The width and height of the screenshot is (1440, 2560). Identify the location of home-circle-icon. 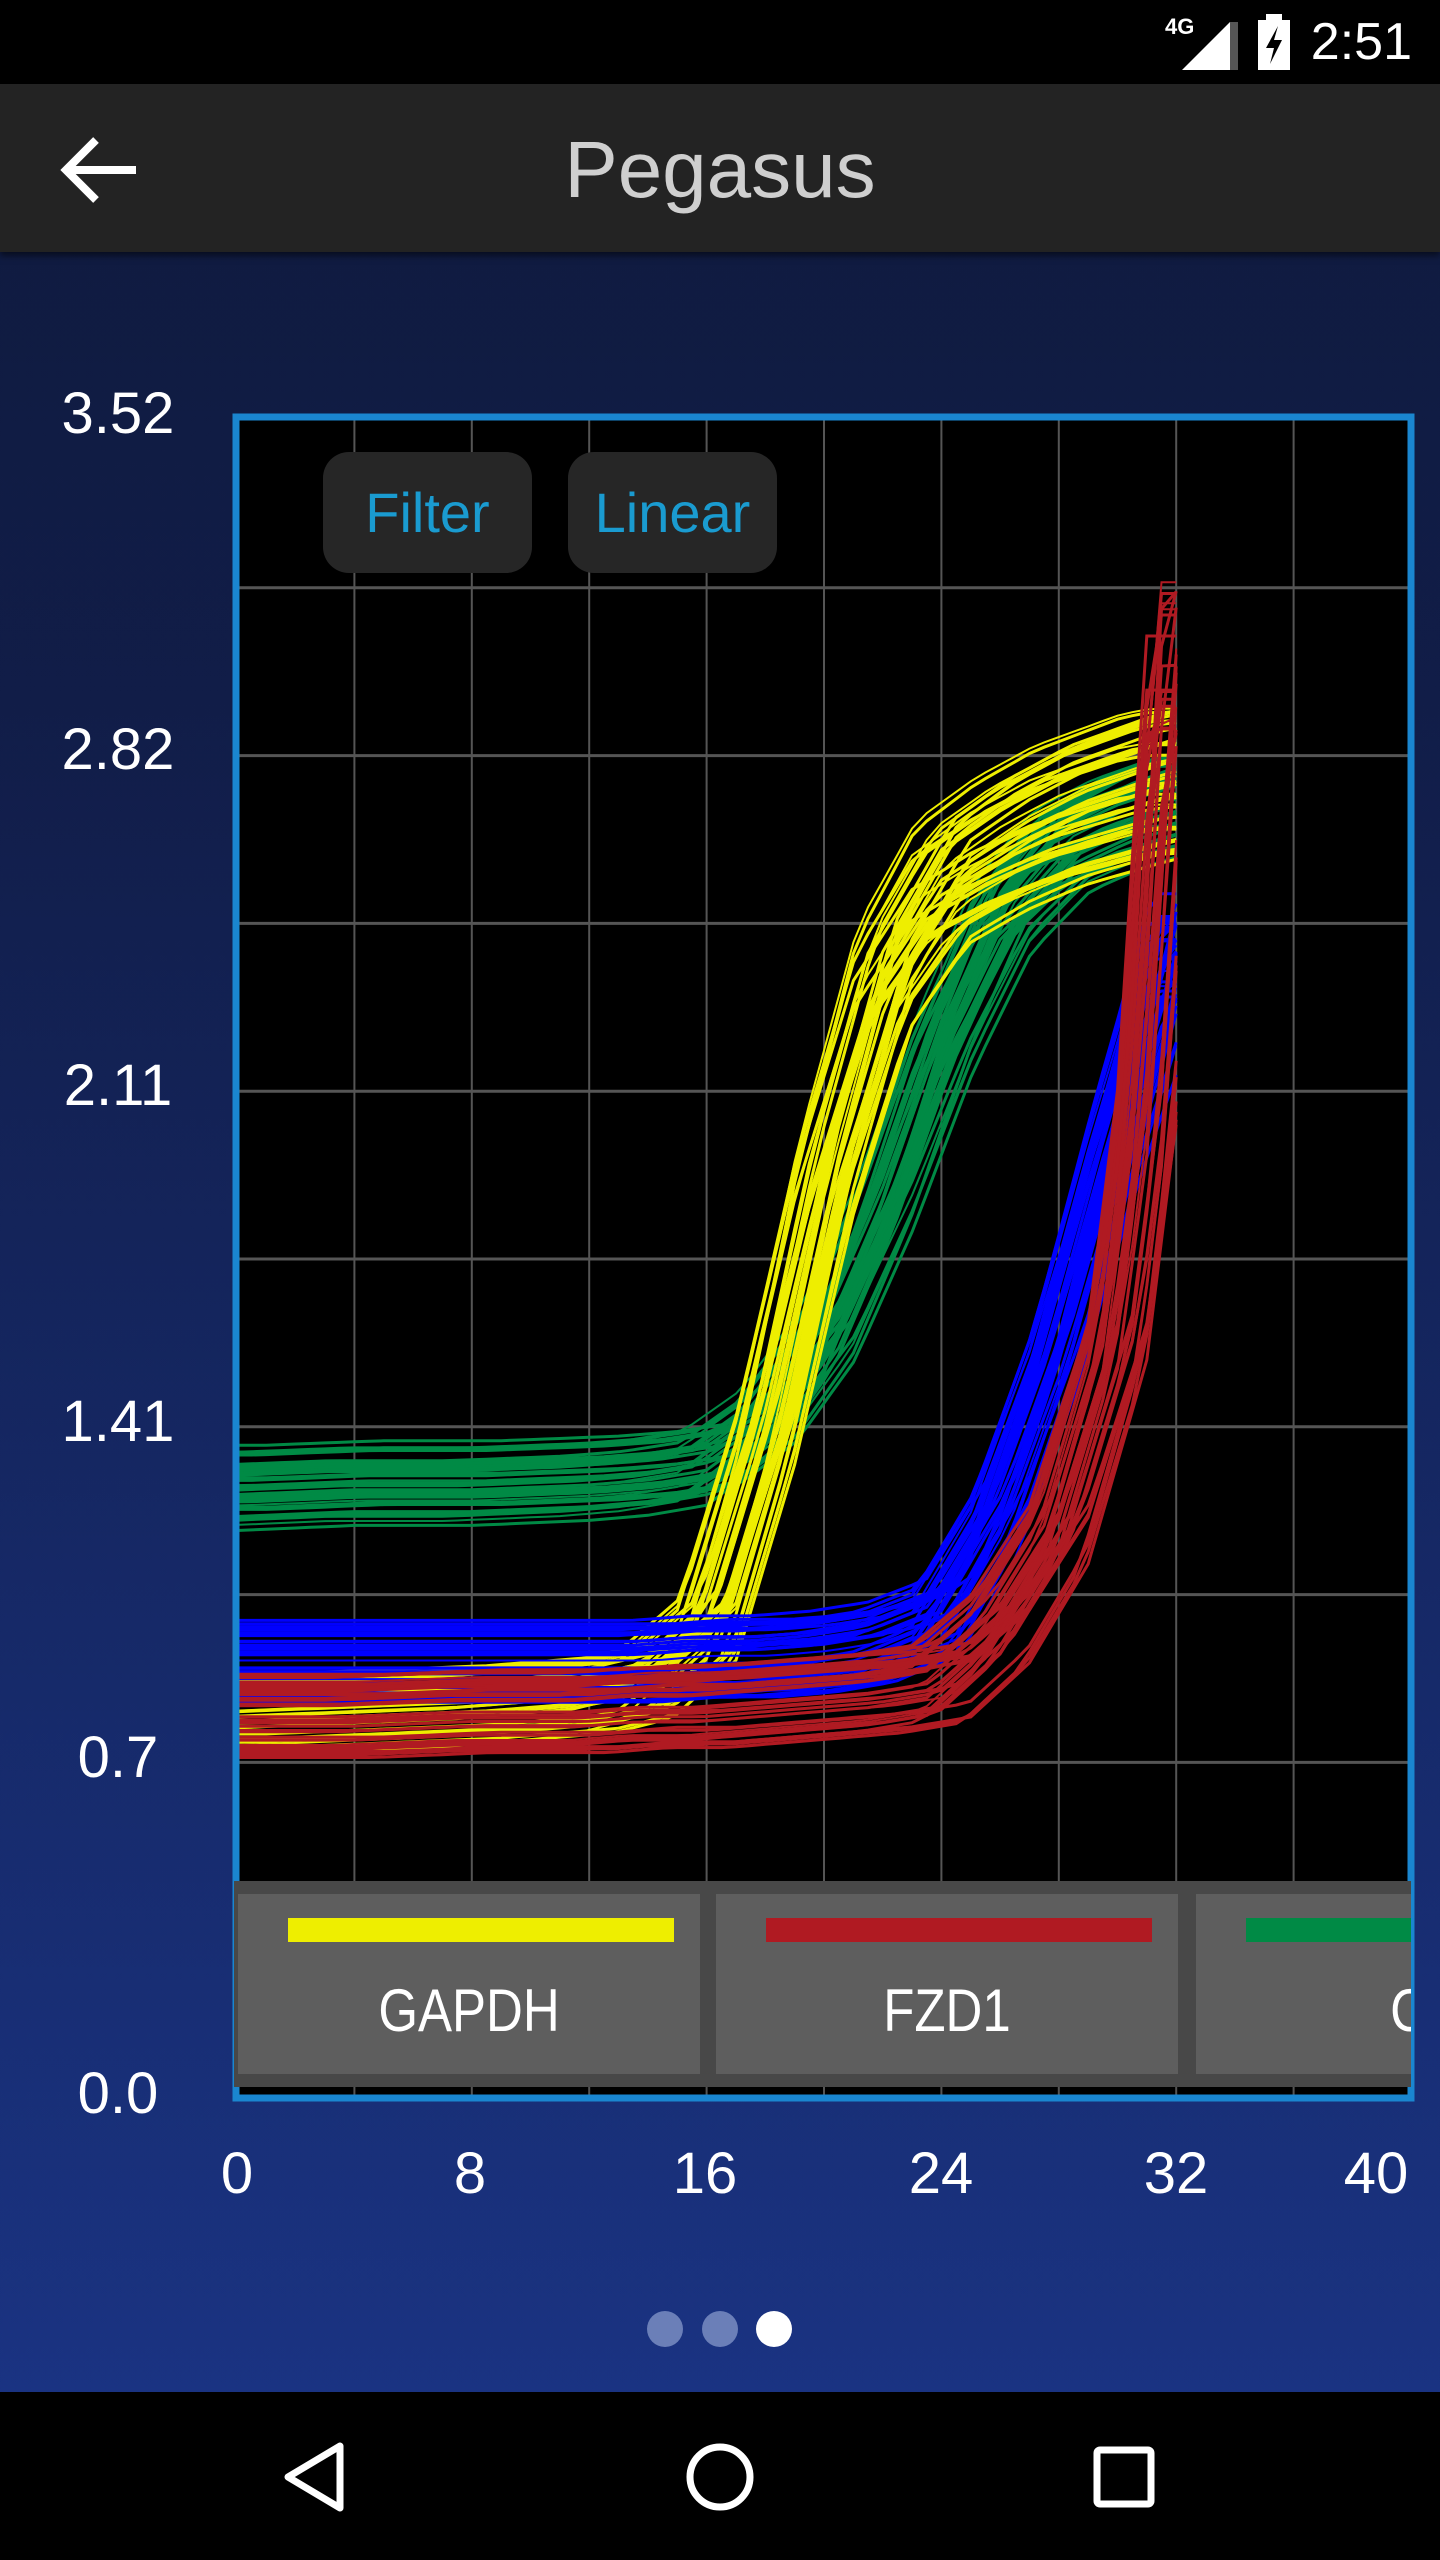
(720, 2477).